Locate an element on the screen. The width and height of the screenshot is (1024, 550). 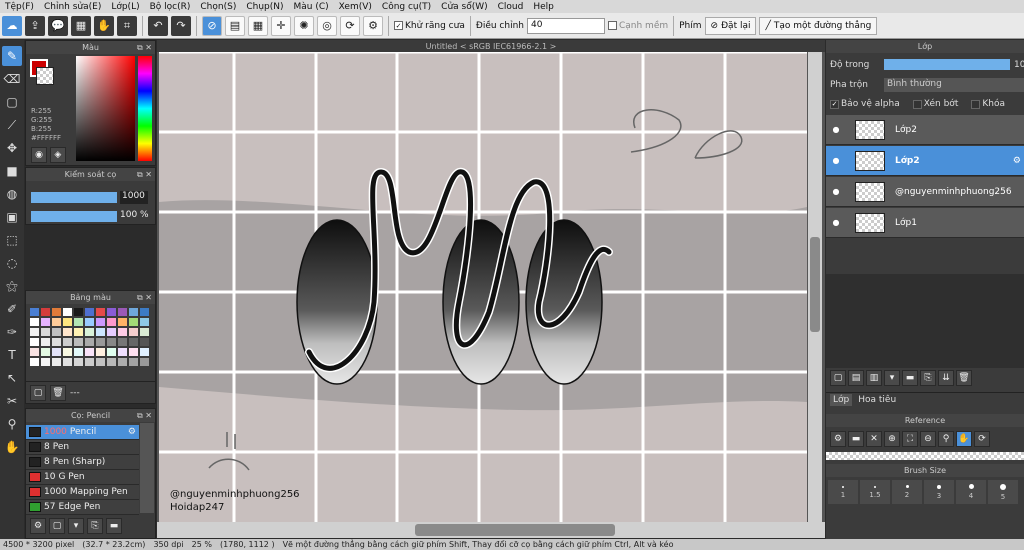
snap-radial-icon: ✺ is located at coordinates (304, 25).